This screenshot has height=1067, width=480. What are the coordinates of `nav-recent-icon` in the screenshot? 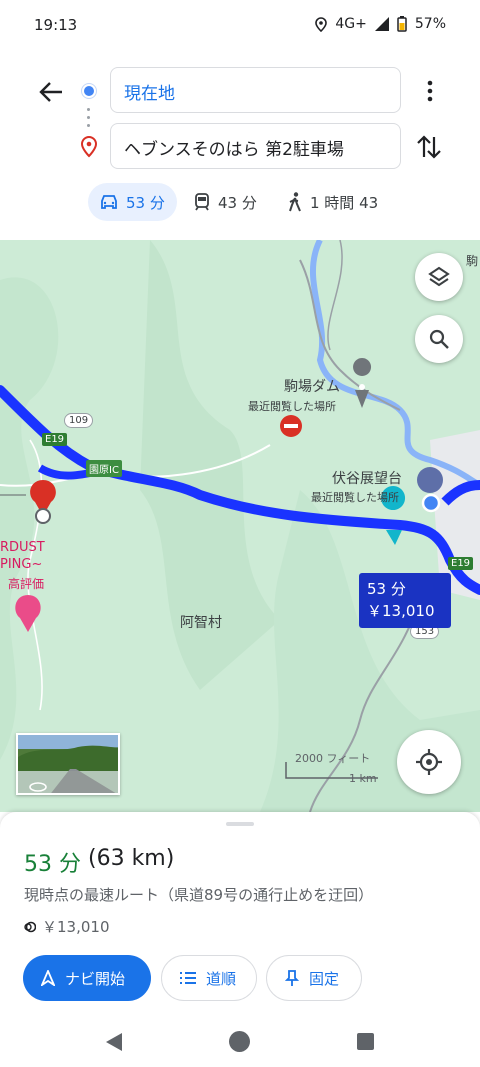 It's located at (365, 1041).